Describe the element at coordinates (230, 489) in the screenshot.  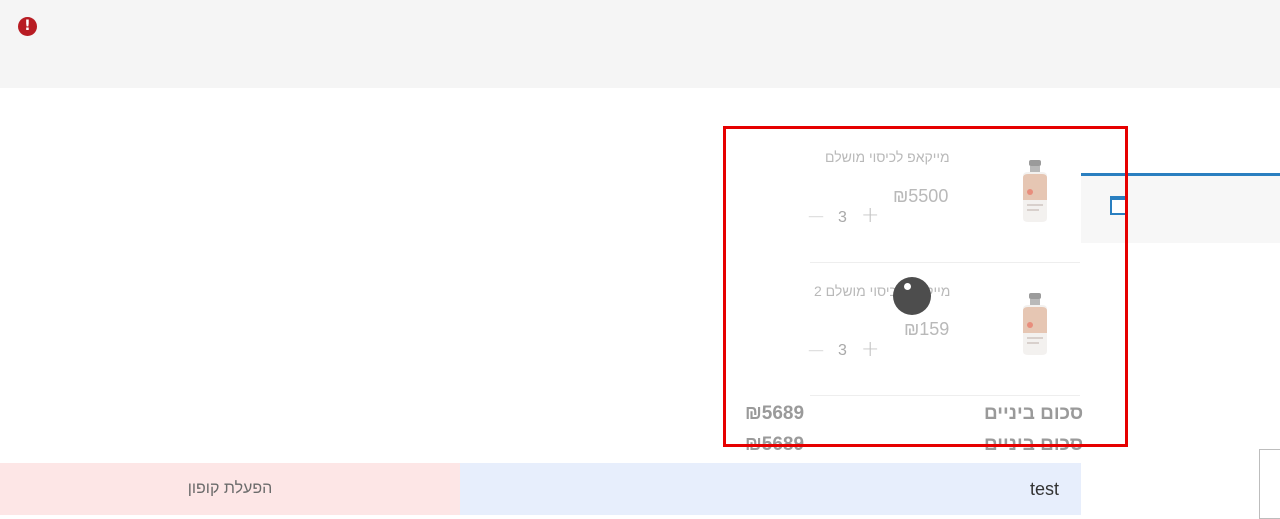
I see `apply-coupon-button: הפעלת קופון` at that location.